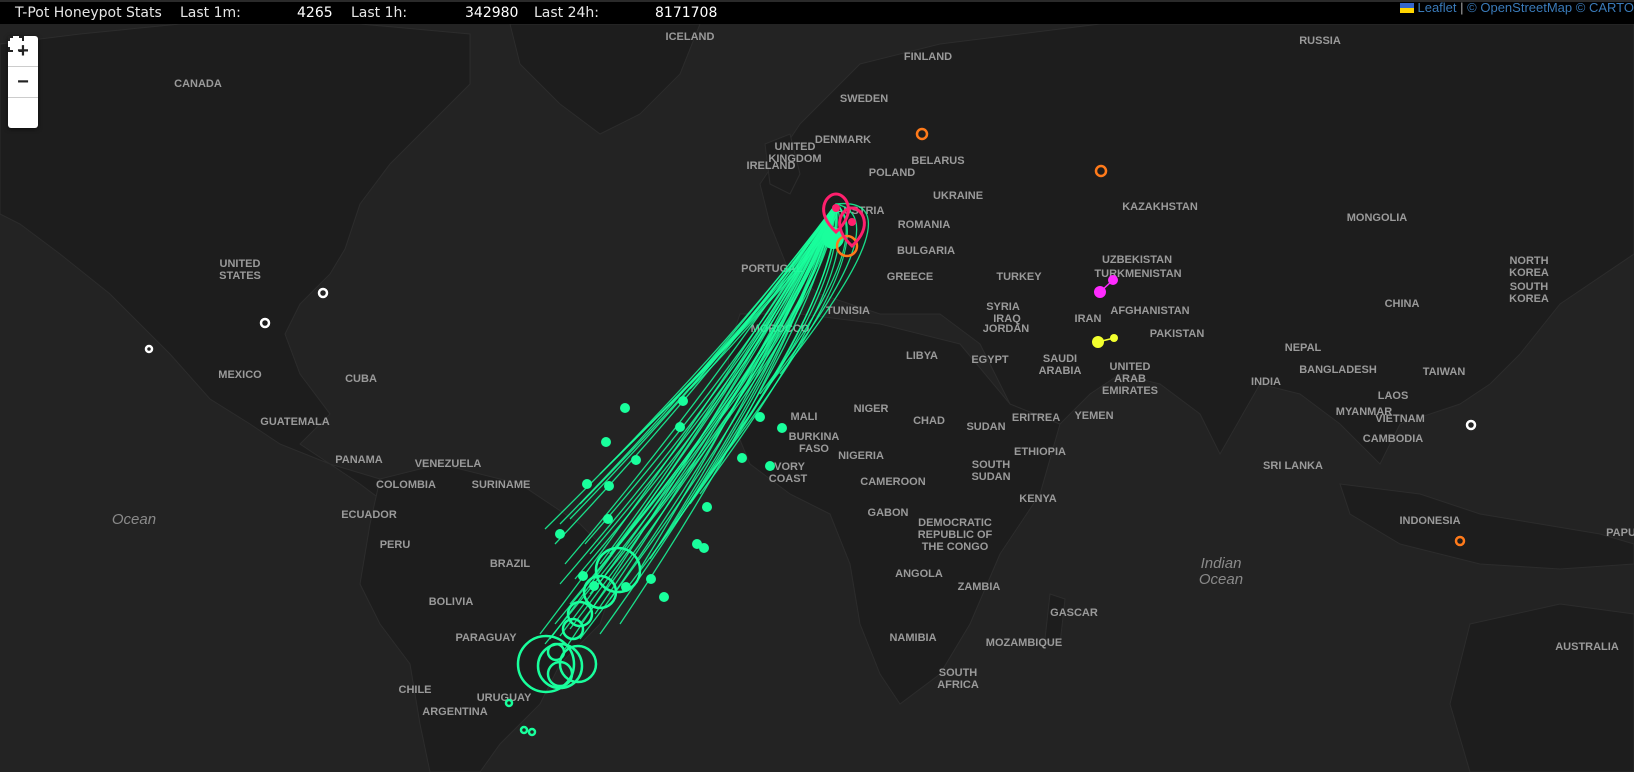 The height and width of the screenshot is (772, 1634). I want to click on target-marker-dot, so click(852, 222).